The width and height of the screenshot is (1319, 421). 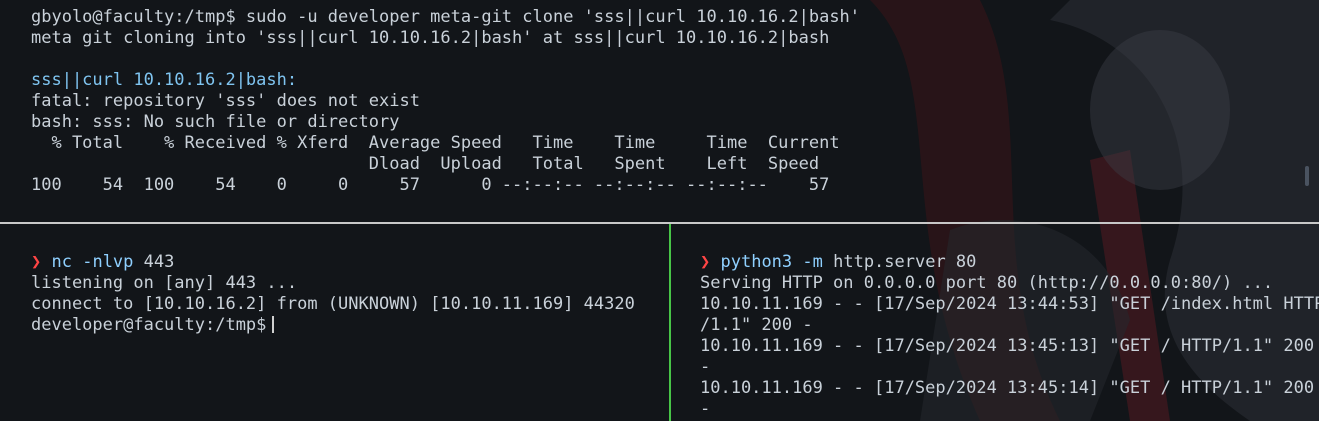 I want to click on terminal-line: fatal: repository 'sss' does not exist, so click(x=225, y=101).